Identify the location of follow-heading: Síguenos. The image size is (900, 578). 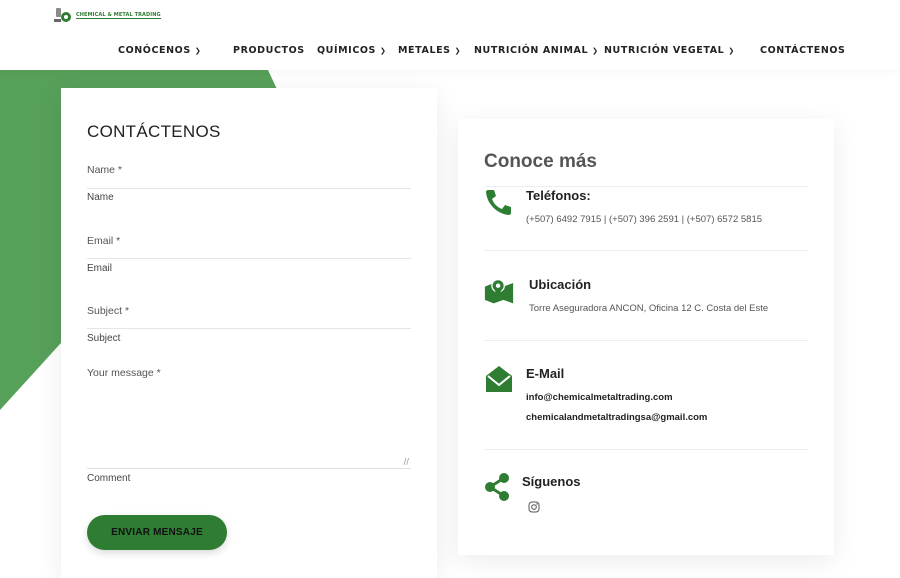
(551, 481).